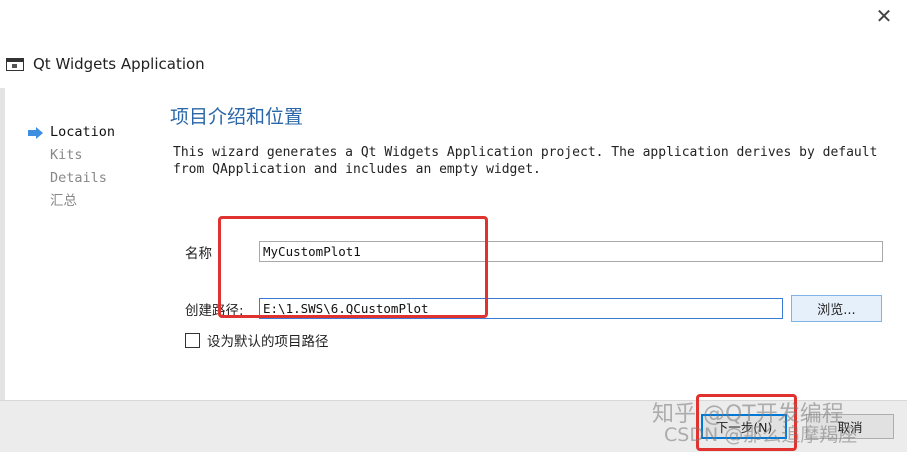 This screenshot has height=452, width=907. What do you see at coordinates (198, 254) in the screenshot?
I see `name-label: 名称` at bounding box center [198, 254].